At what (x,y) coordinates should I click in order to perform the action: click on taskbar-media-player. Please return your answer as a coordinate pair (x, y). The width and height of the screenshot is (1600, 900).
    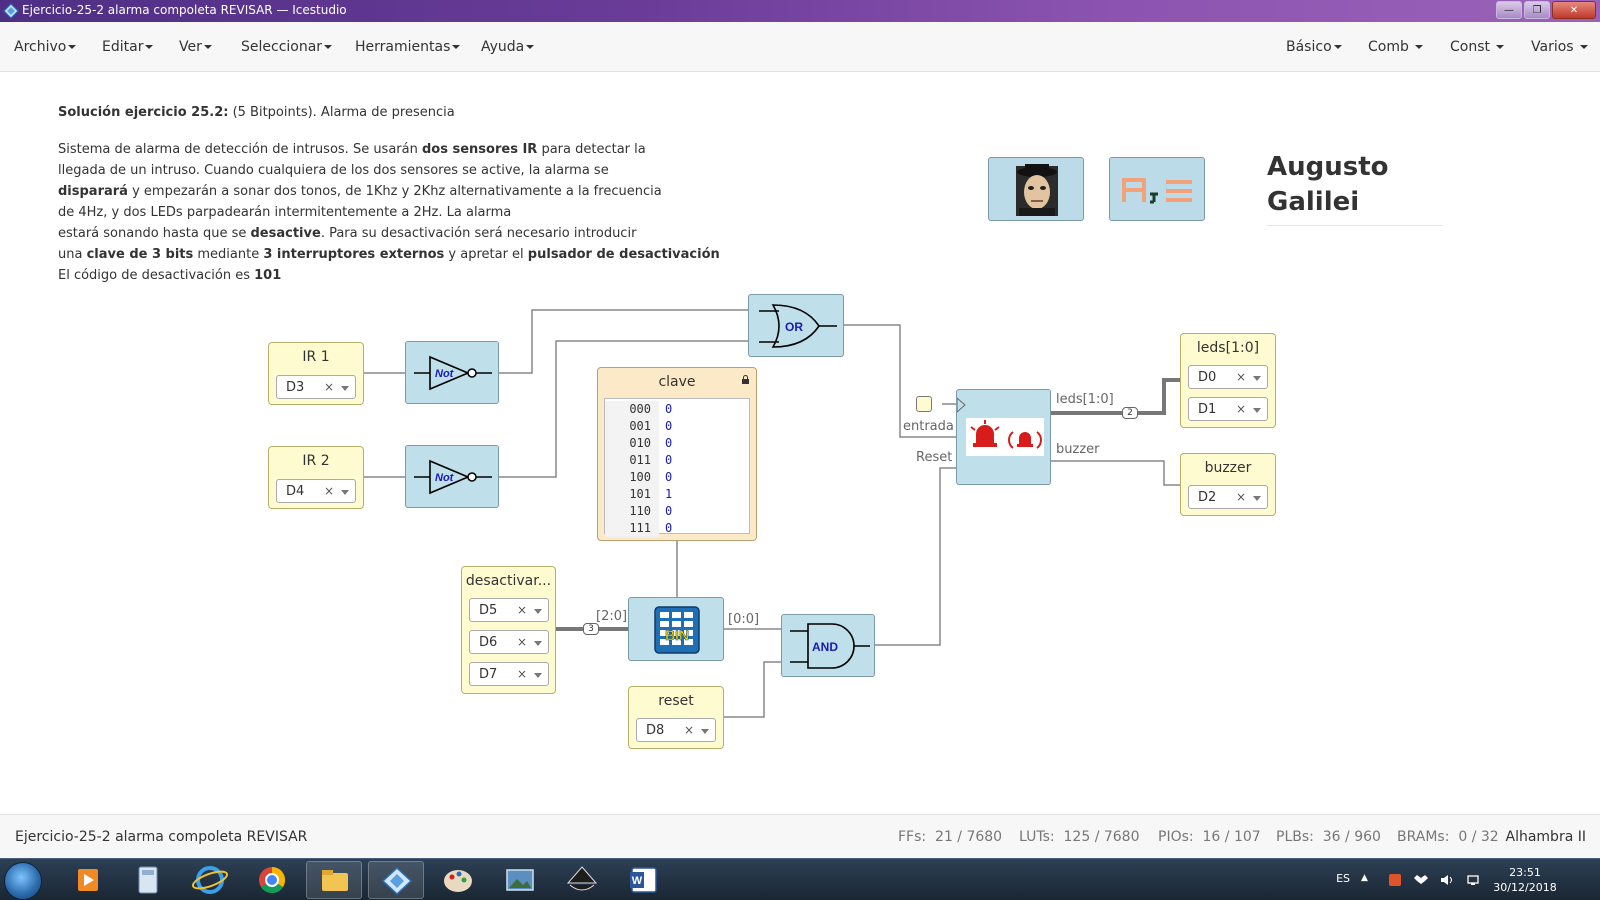
    Looking at the image, I should click on (88, 880).